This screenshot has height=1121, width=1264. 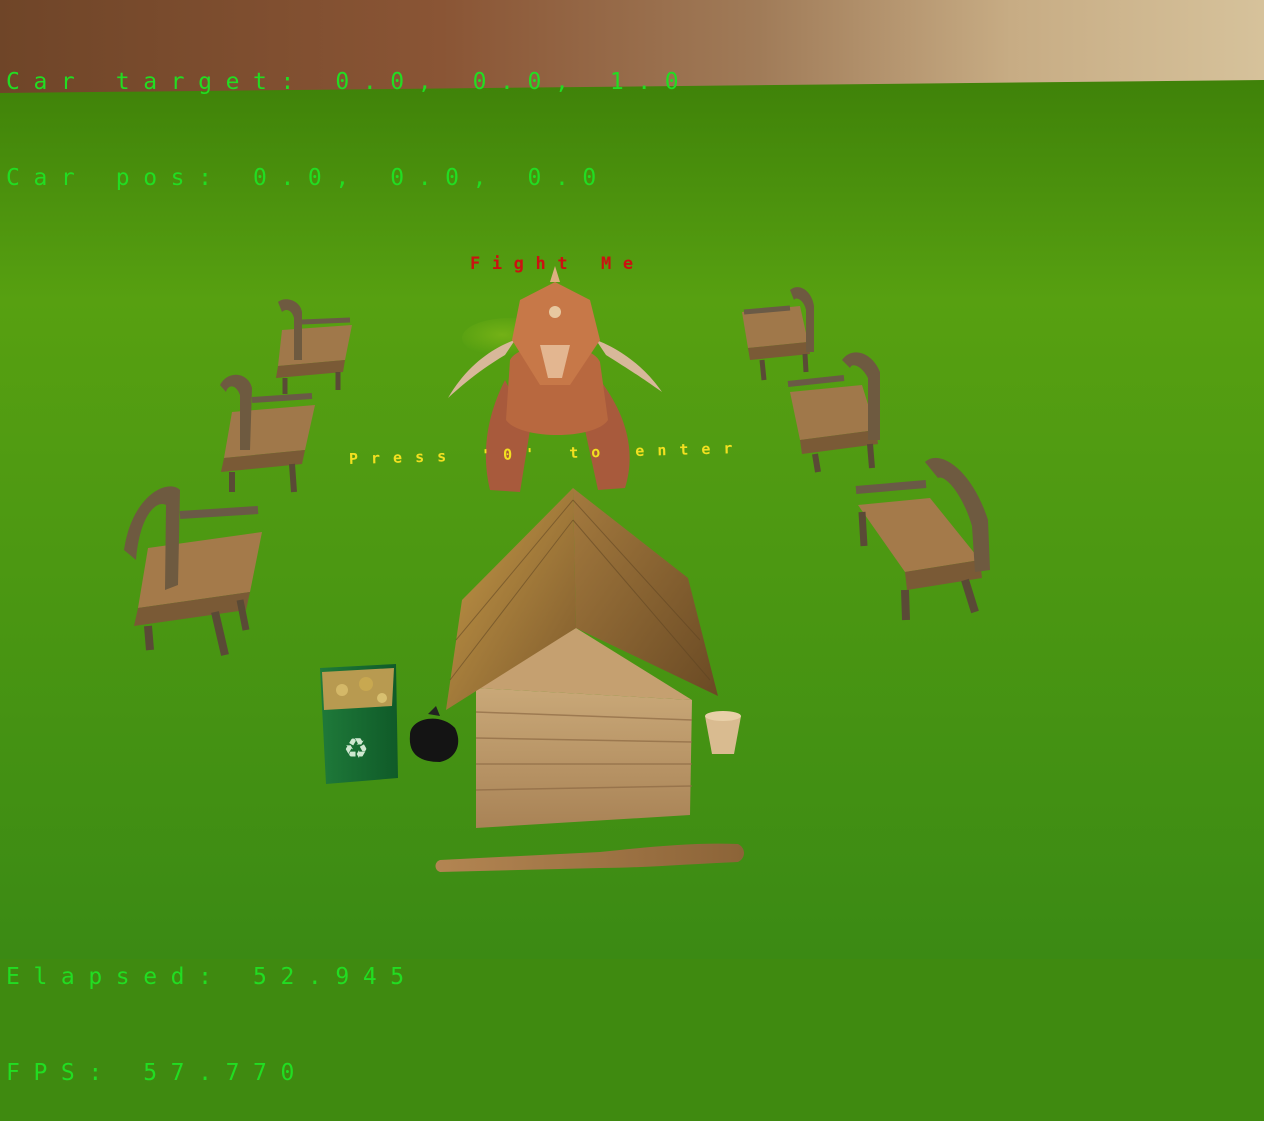 What do you see at coordinates (212, 1009) in the screenshot?
I see `hud-bottom: Elapsed: 52.945 FPS: 57.770` at bounding box center [212, 1009].